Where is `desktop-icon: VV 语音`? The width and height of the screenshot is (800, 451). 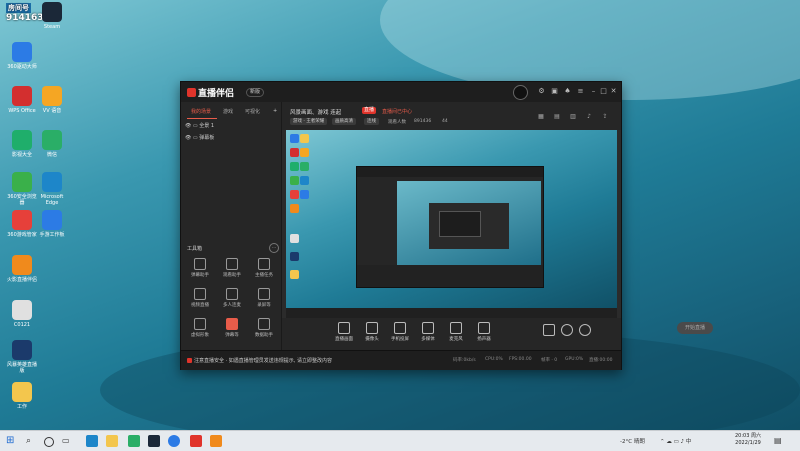
desktop-icon: VV 语音 is located at coordinates (52, 100).